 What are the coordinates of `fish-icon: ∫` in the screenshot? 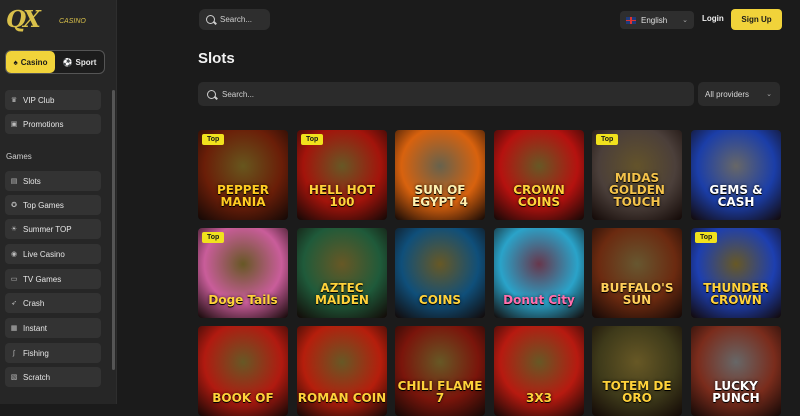 It's located at (14, 353).